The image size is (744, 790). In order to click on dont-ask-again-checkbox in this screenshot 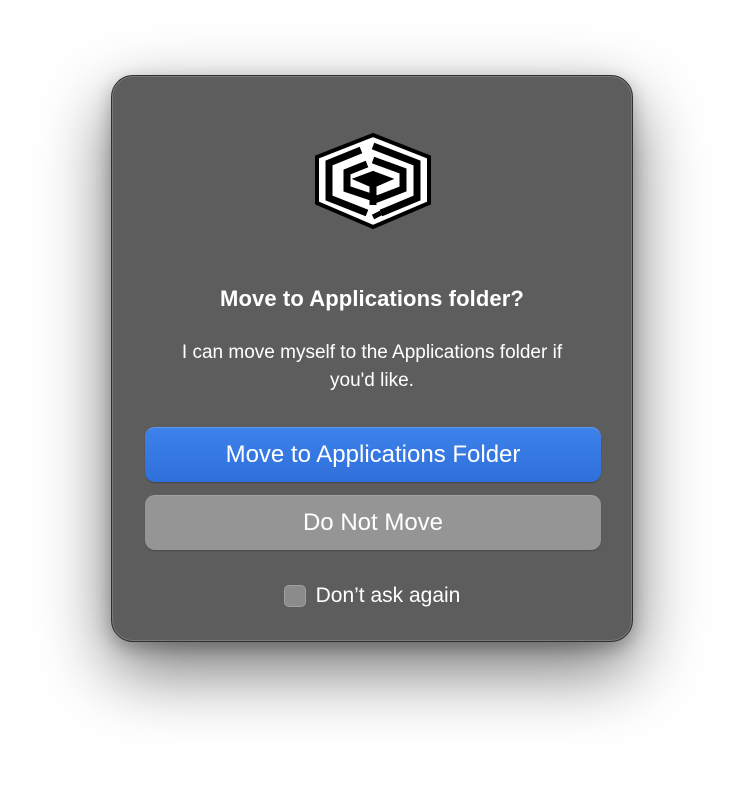, I will do `click(294, 596)`.